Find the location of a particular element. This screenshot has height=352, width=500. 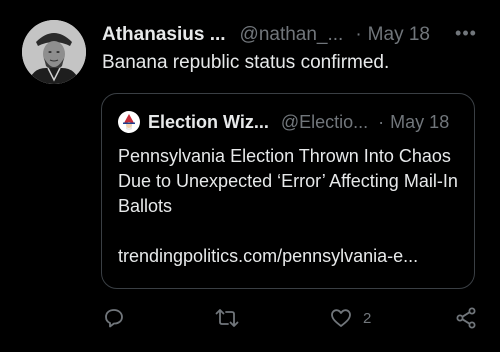

like-button: 2 is located at coordinates (350, 318).